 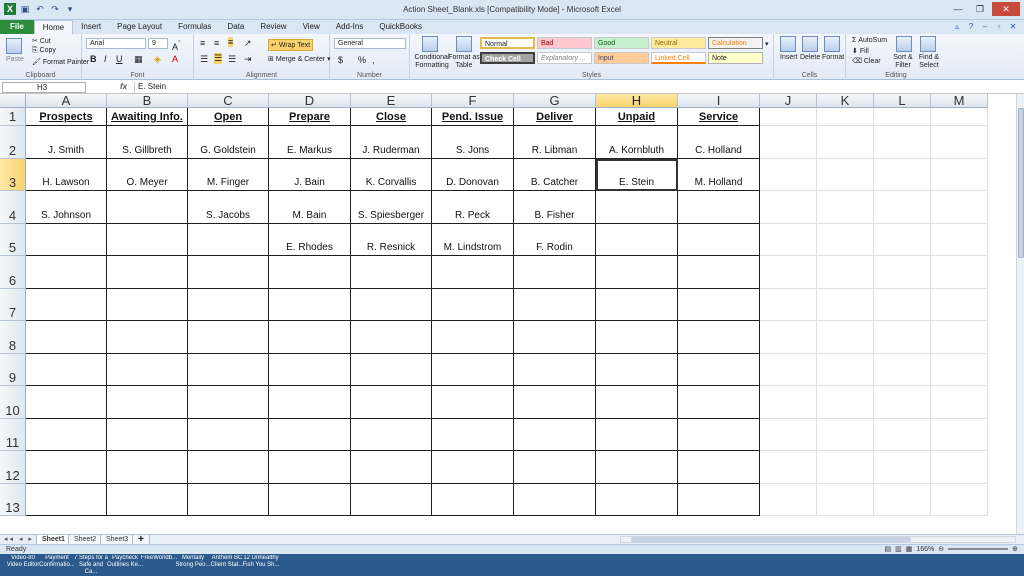 What do you see at coordinates (959, 117) in the screenshot?
I see `cell-m1` at bounding box center [959, 117].